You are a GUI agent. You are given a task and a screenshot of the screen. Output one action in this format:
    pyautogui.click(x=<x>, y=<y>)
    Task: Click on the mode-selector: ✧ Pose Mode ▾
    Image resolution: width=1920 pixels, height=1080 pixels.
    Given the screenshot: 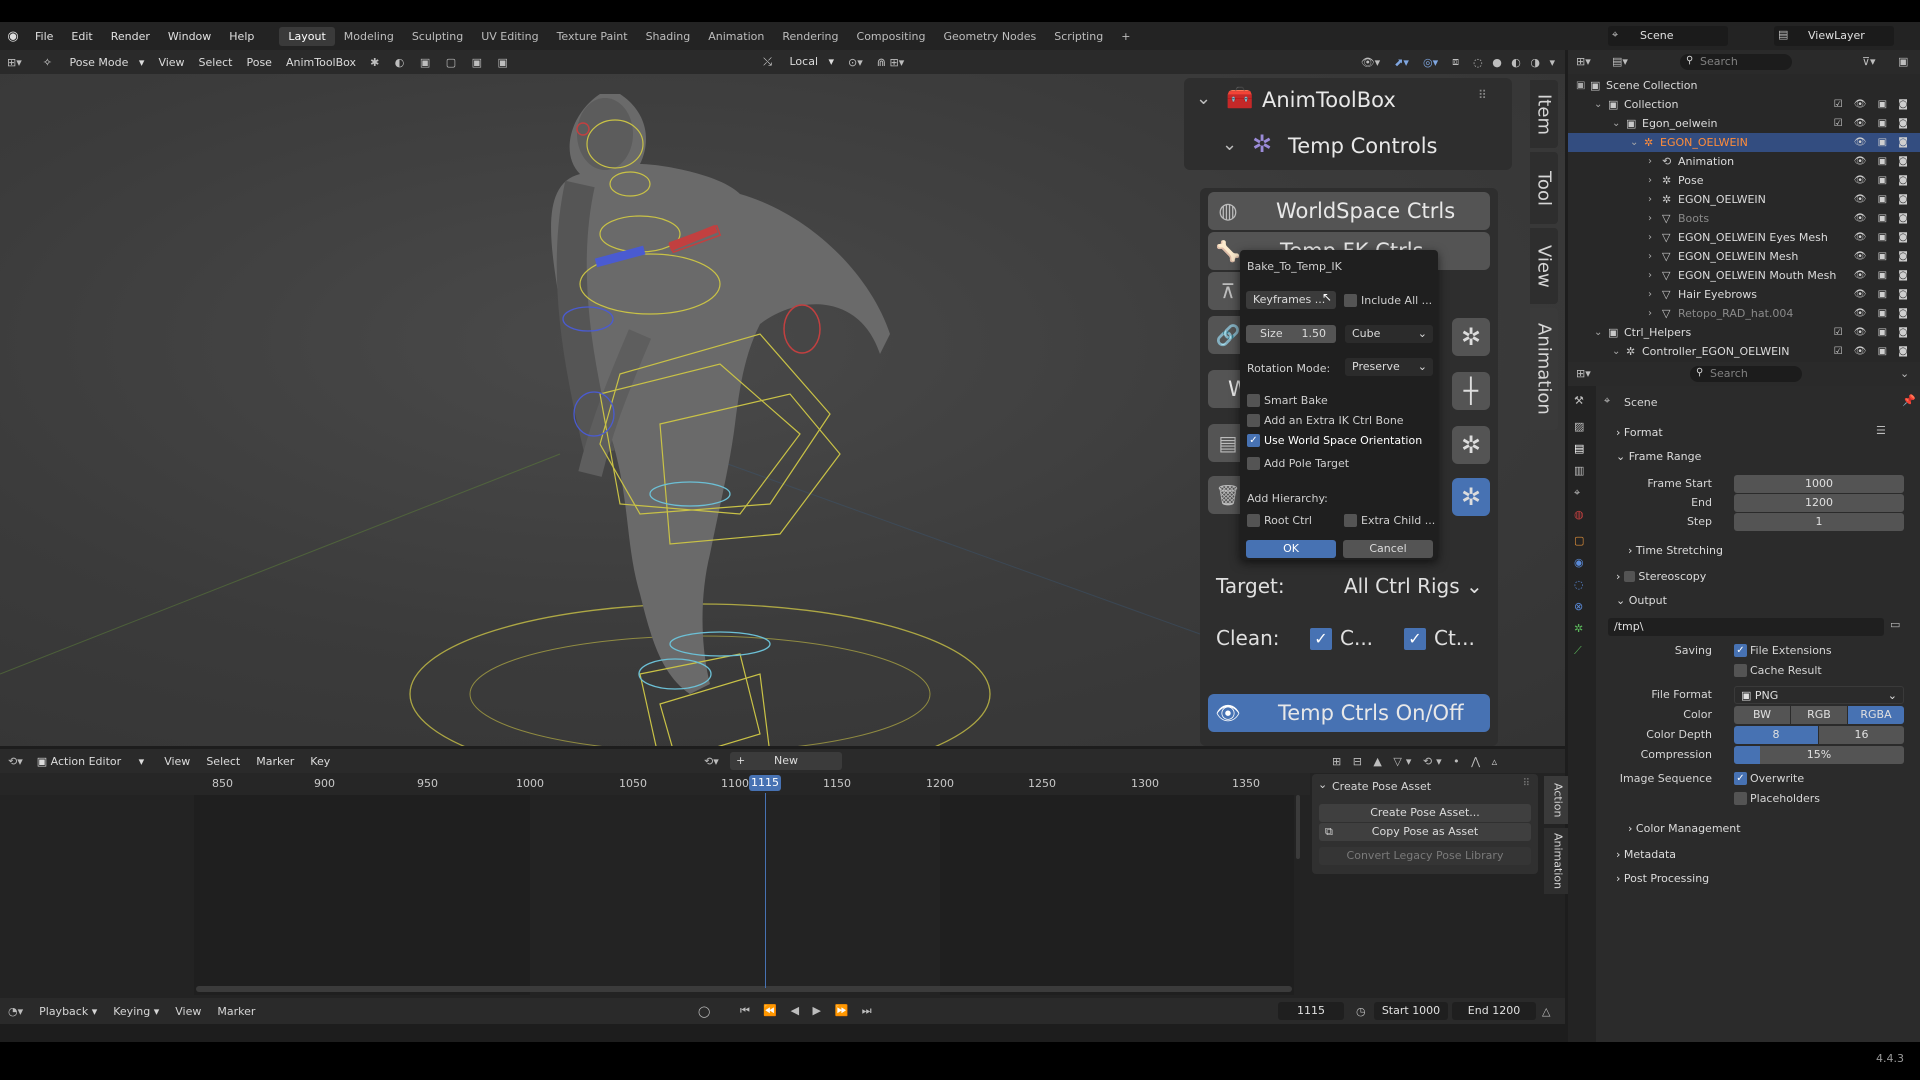 What is the action you would take?
    pyautogui.click(x=90, y=62)
    